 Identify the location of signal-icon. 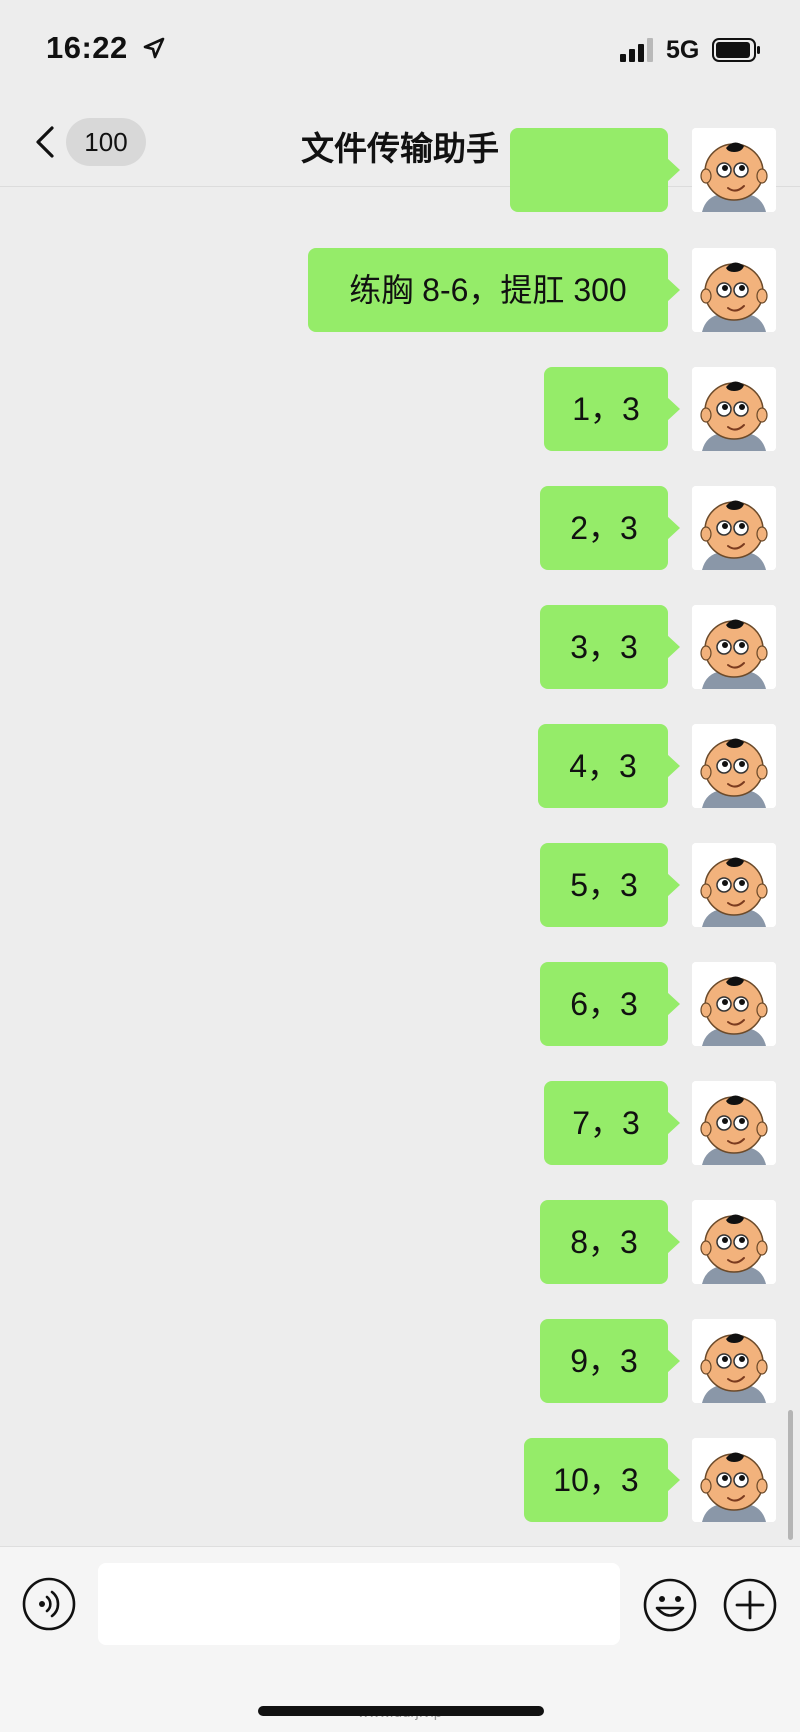
(636, 50).